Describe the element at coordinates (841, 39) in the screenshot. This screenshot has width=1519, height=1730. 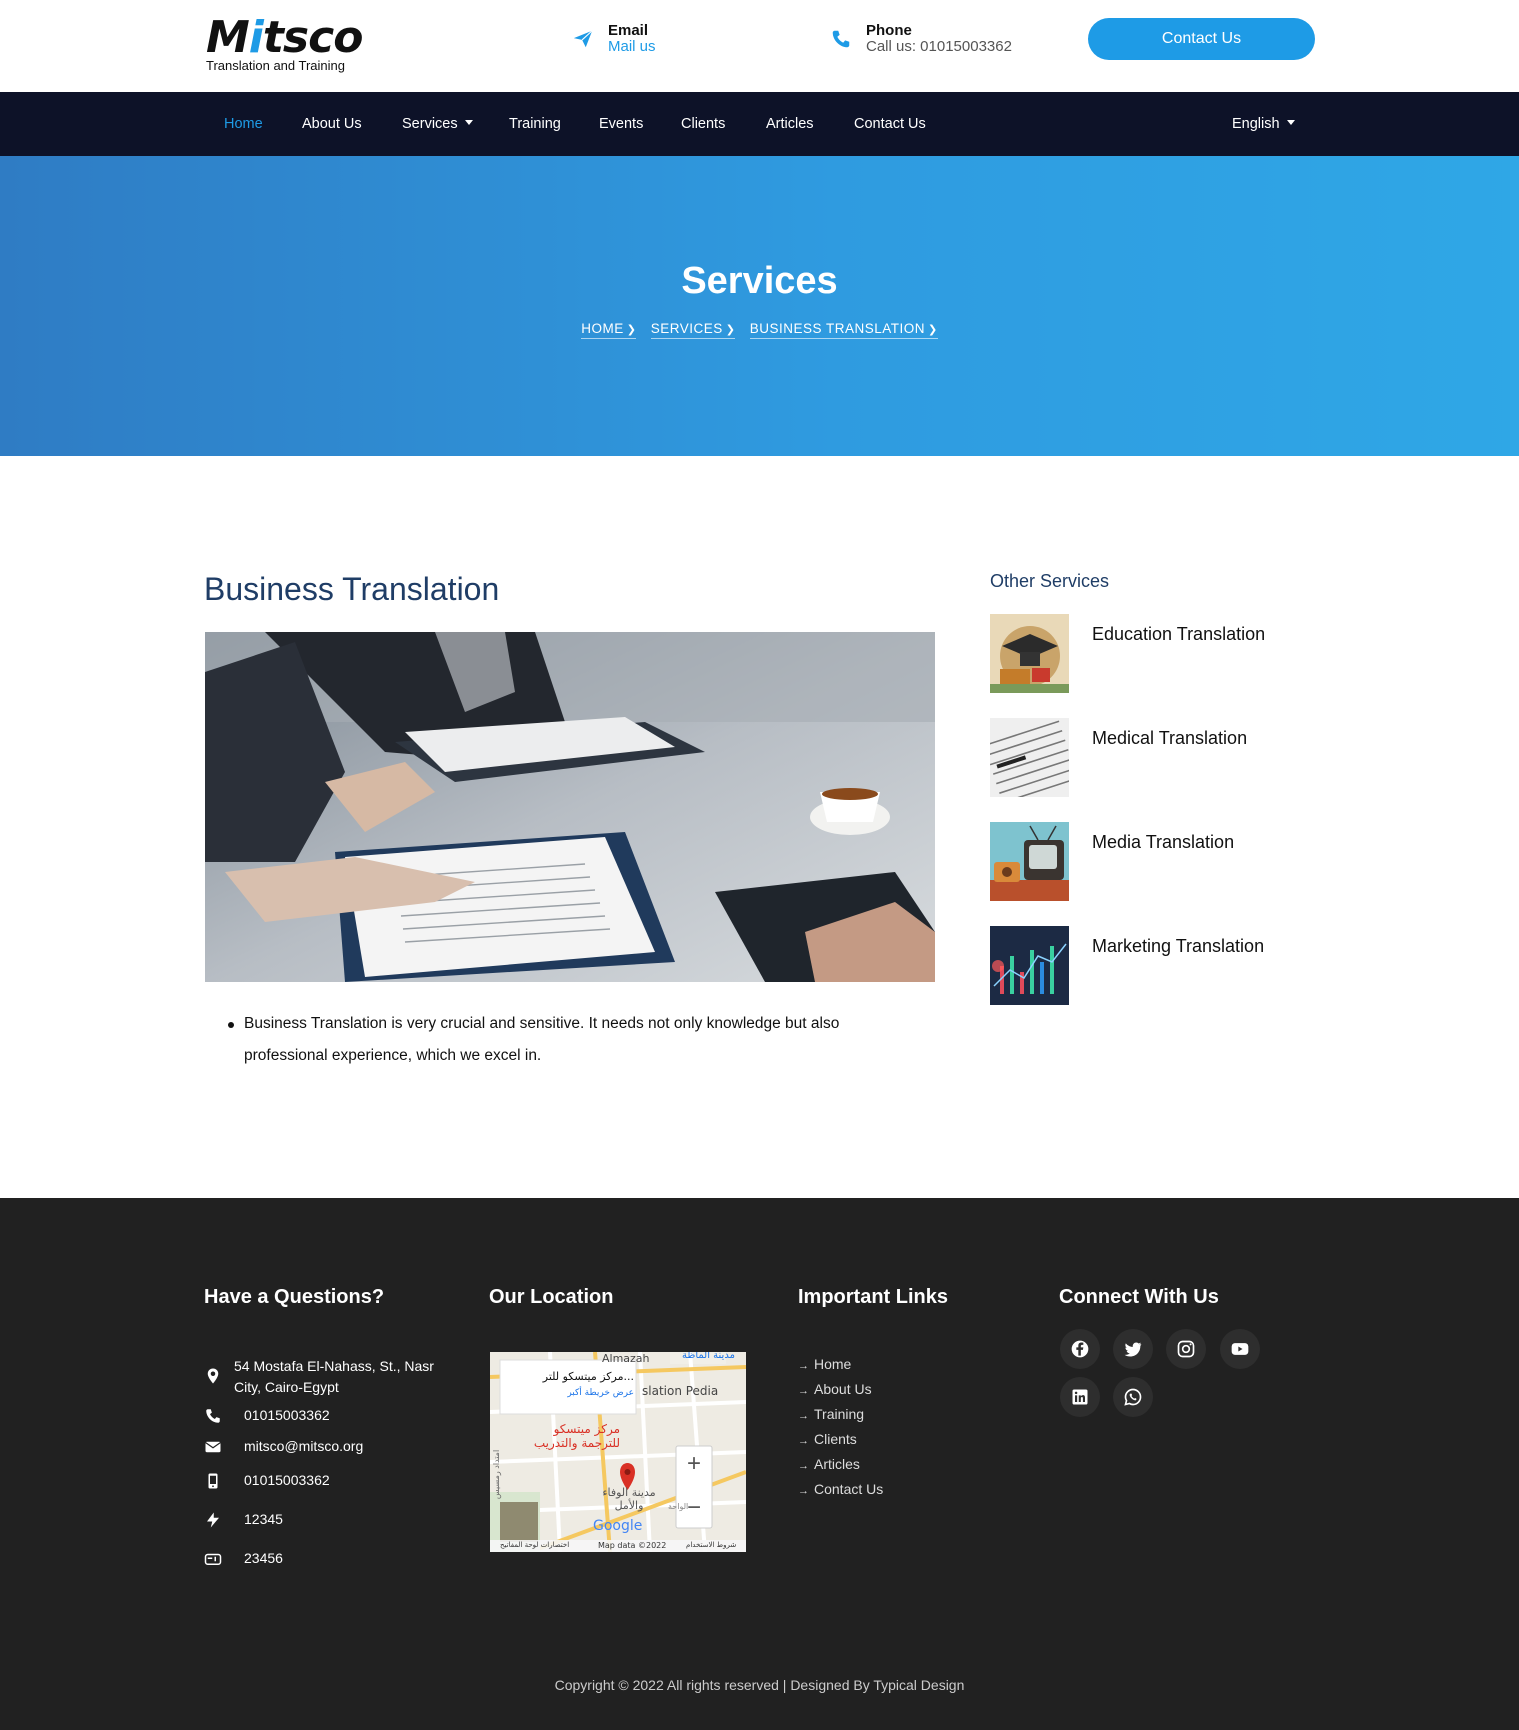
I see `phone-icon` at that location.